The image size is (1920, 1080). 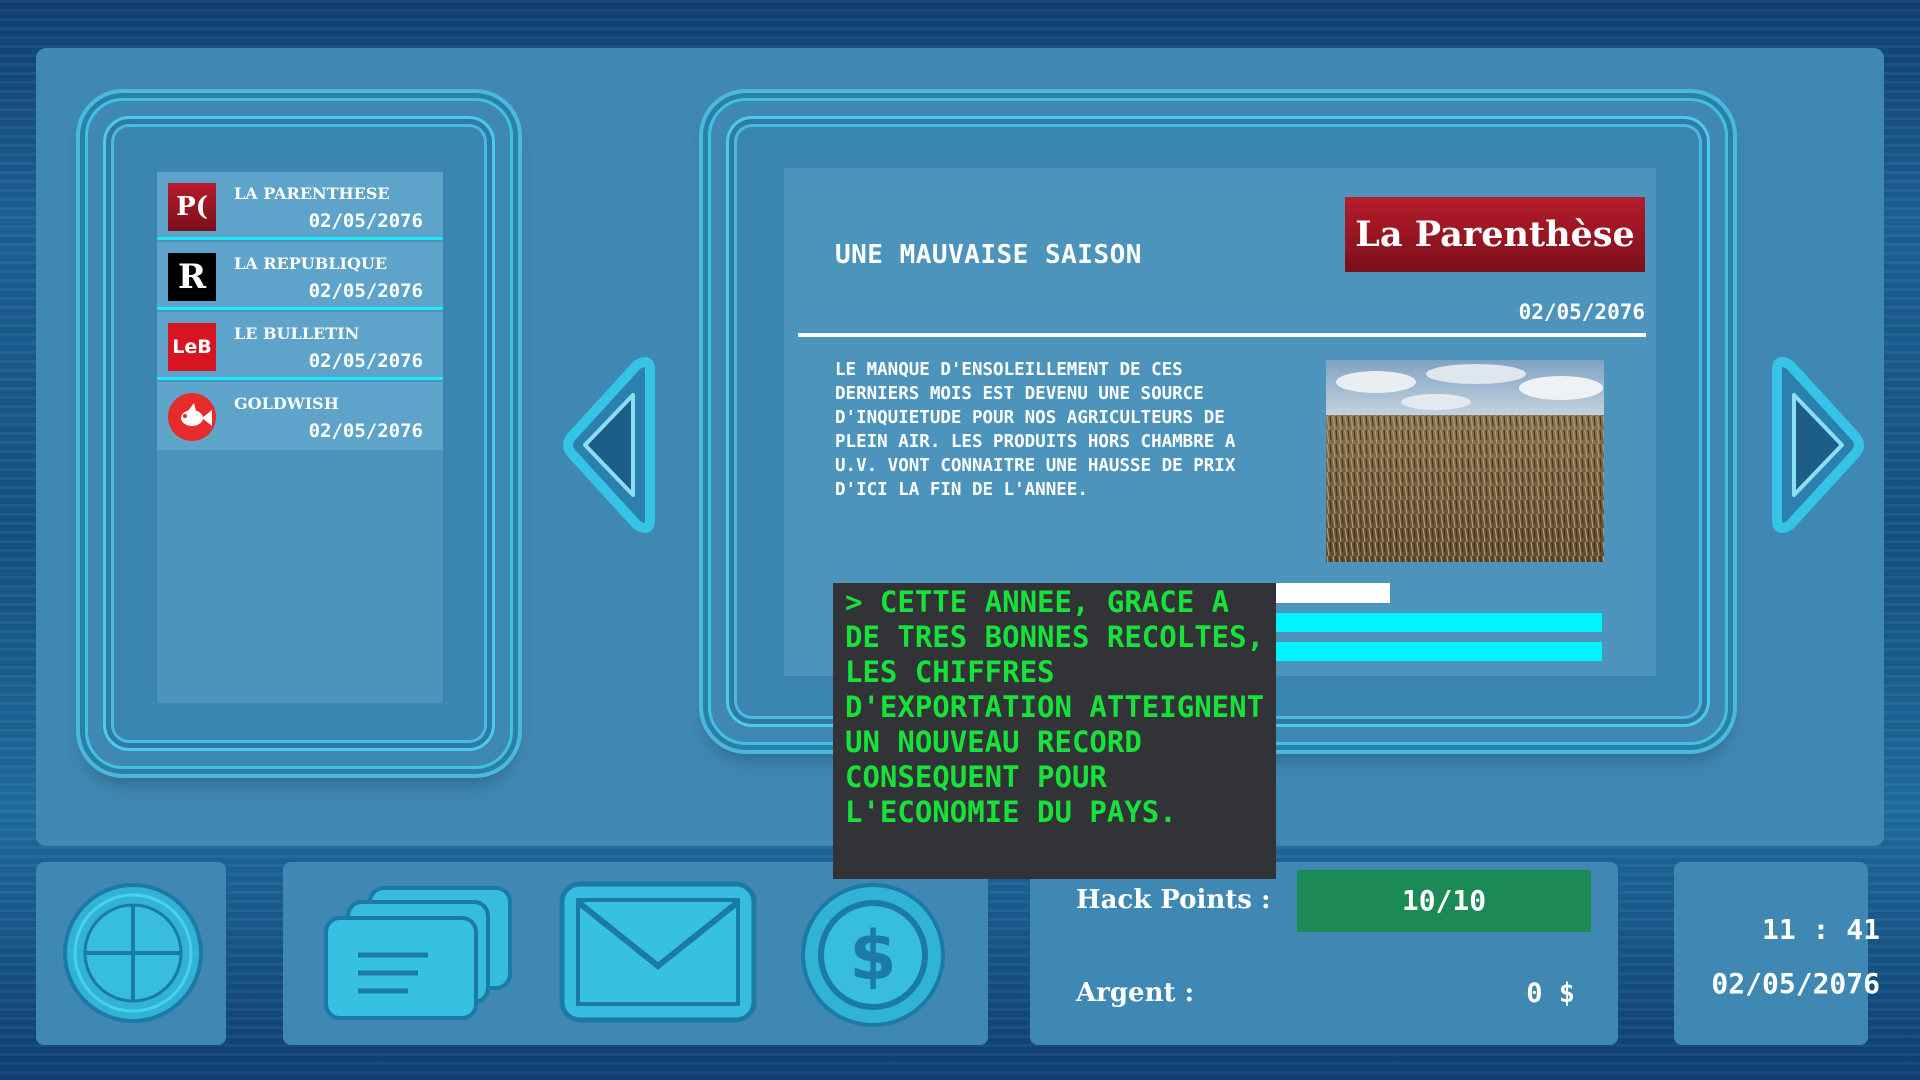 I want to click on article-headline: UNE MAUVAISE SAISON, so click(x=988, y=255).